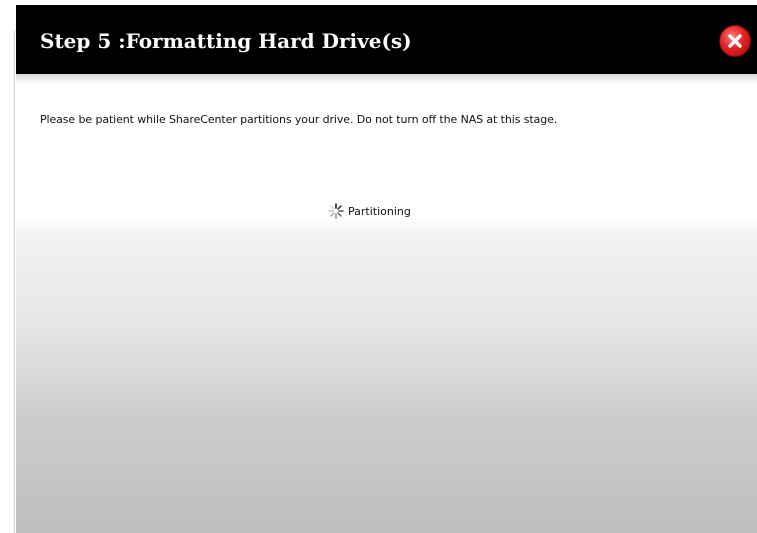 Image resolution: width=757 pixels, height=533 pixels. Describe the element at coordinates (336, 211) in the screenshot. I see `loading-spinner-icon` at that location.